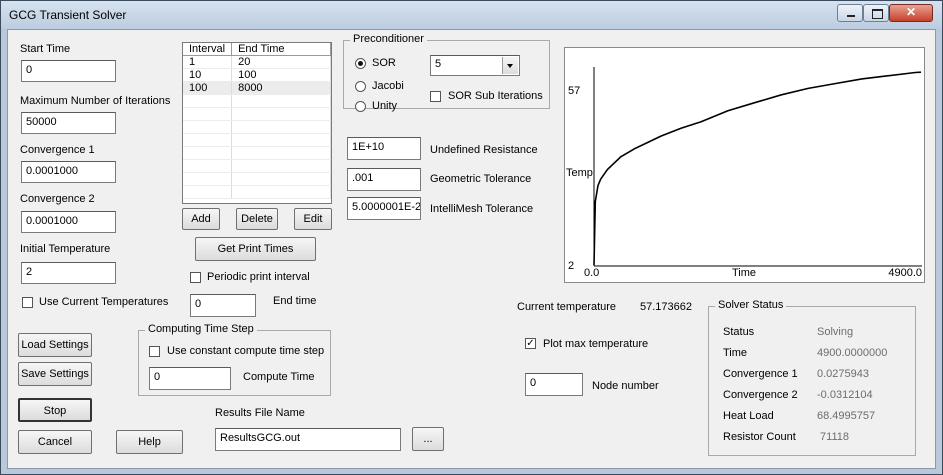 Image resolution: width=943 pixels, height=475 pixels. What do you see at coordinates (475, 65) in the screenshot?
I see `sor-iterations-select: 5` at bounding box center [475, 65].